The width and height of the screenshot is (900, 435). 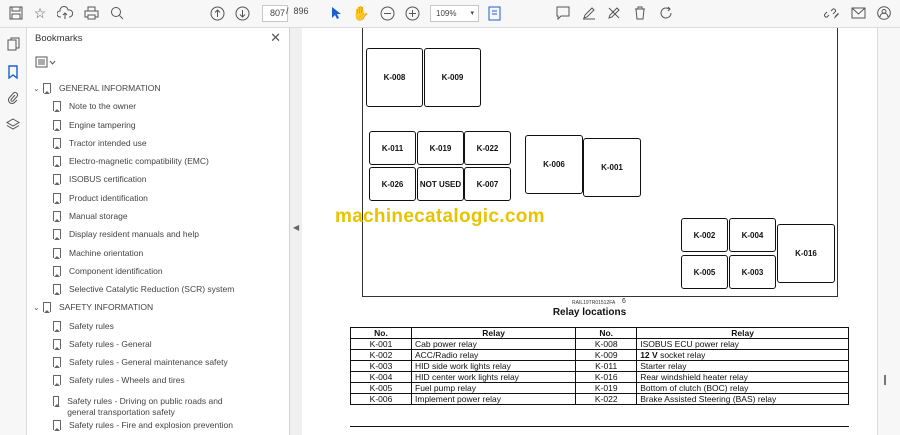 What do you see at coordinates (392, 148) in the screenshot?
I see `relay-box: K-011` at bounding box center [392, 148].